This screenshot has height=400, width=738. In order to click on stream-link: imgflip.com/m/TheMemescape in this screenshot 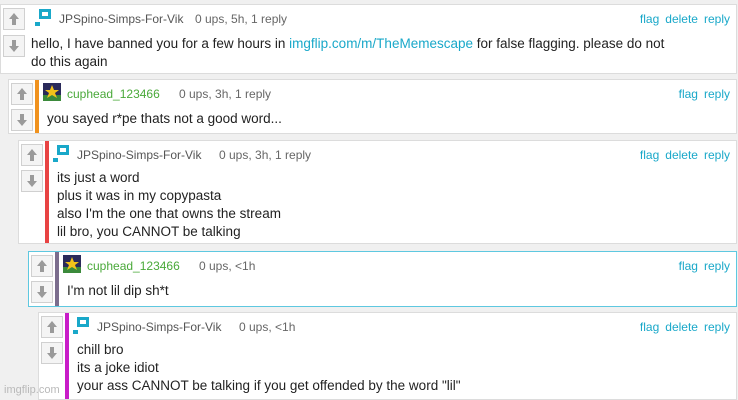, I will do `click(381, 43)`.